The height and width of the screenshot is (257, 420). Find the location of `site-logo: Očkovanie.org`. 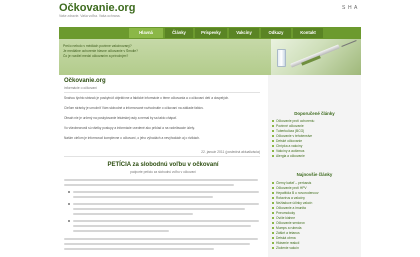

site-logo: Očkovanie.org is located at coordinates (97, 8).